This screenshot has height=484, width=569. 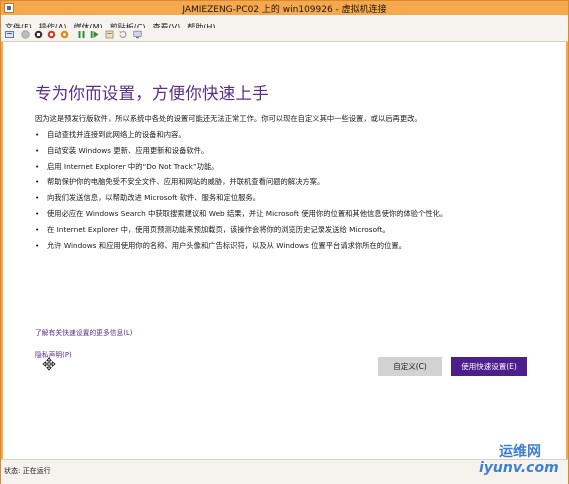 I want to click on learn-more-link: 了解有关快速设置的更多信息(L), so click(x=83, y=332).